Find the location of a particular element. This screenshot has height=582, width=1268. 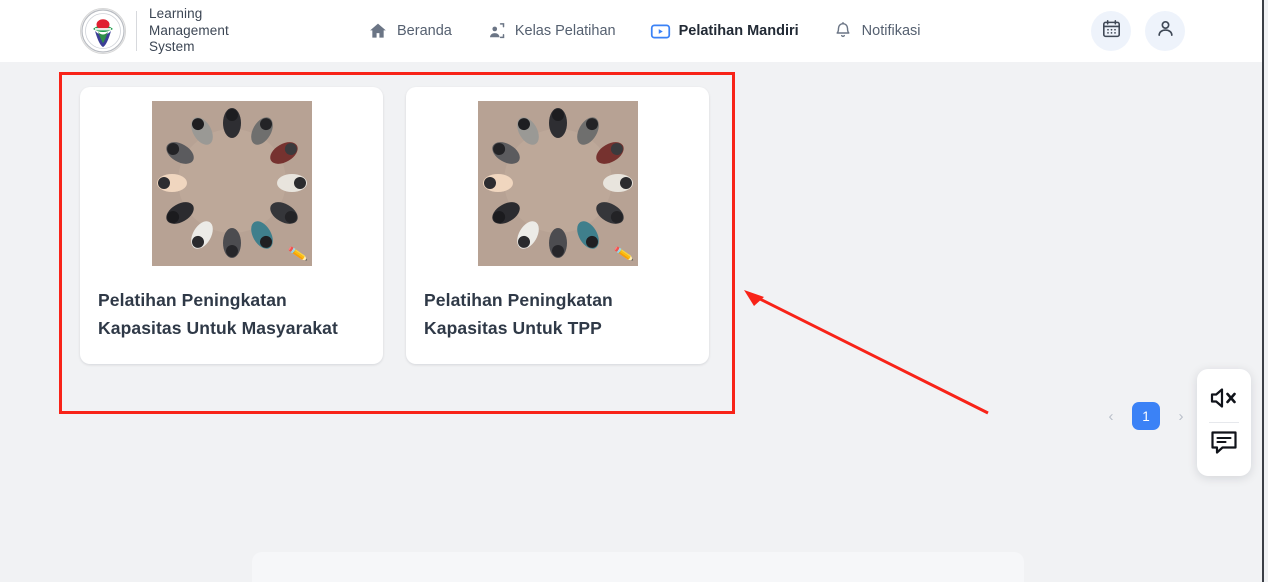

home-icon is located at coordinates (378, 31).